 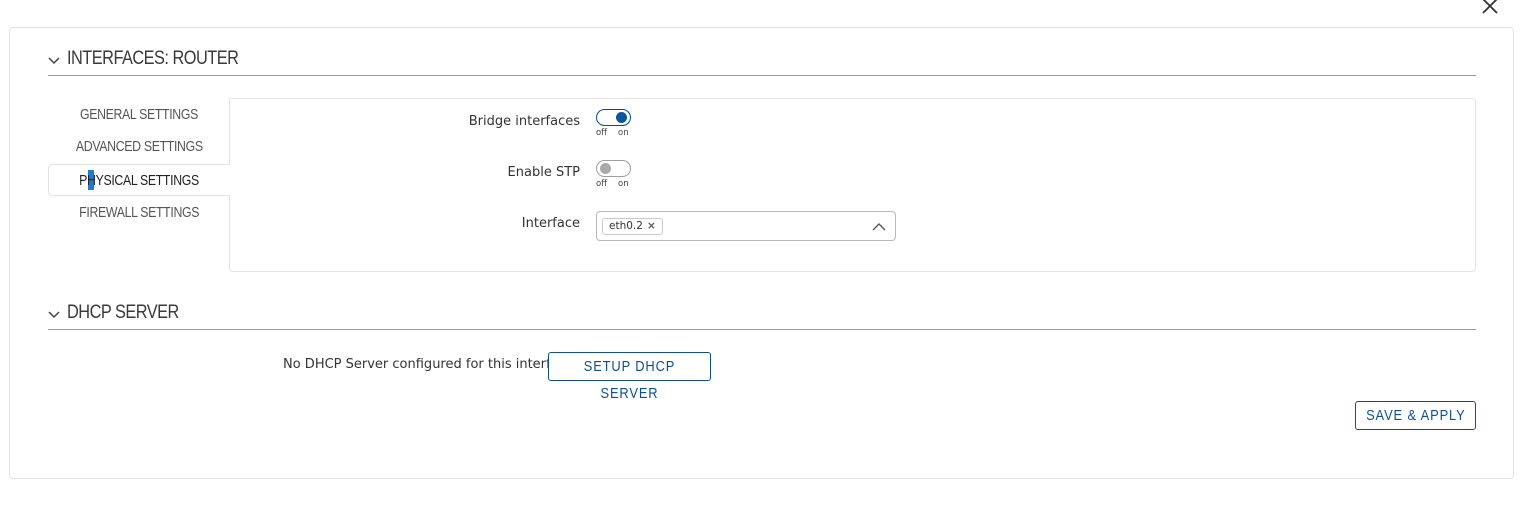 What do you see at coordinates (1490, 9) in the screenshot?
I see `close-icon` at bounding box center [1490, 9].